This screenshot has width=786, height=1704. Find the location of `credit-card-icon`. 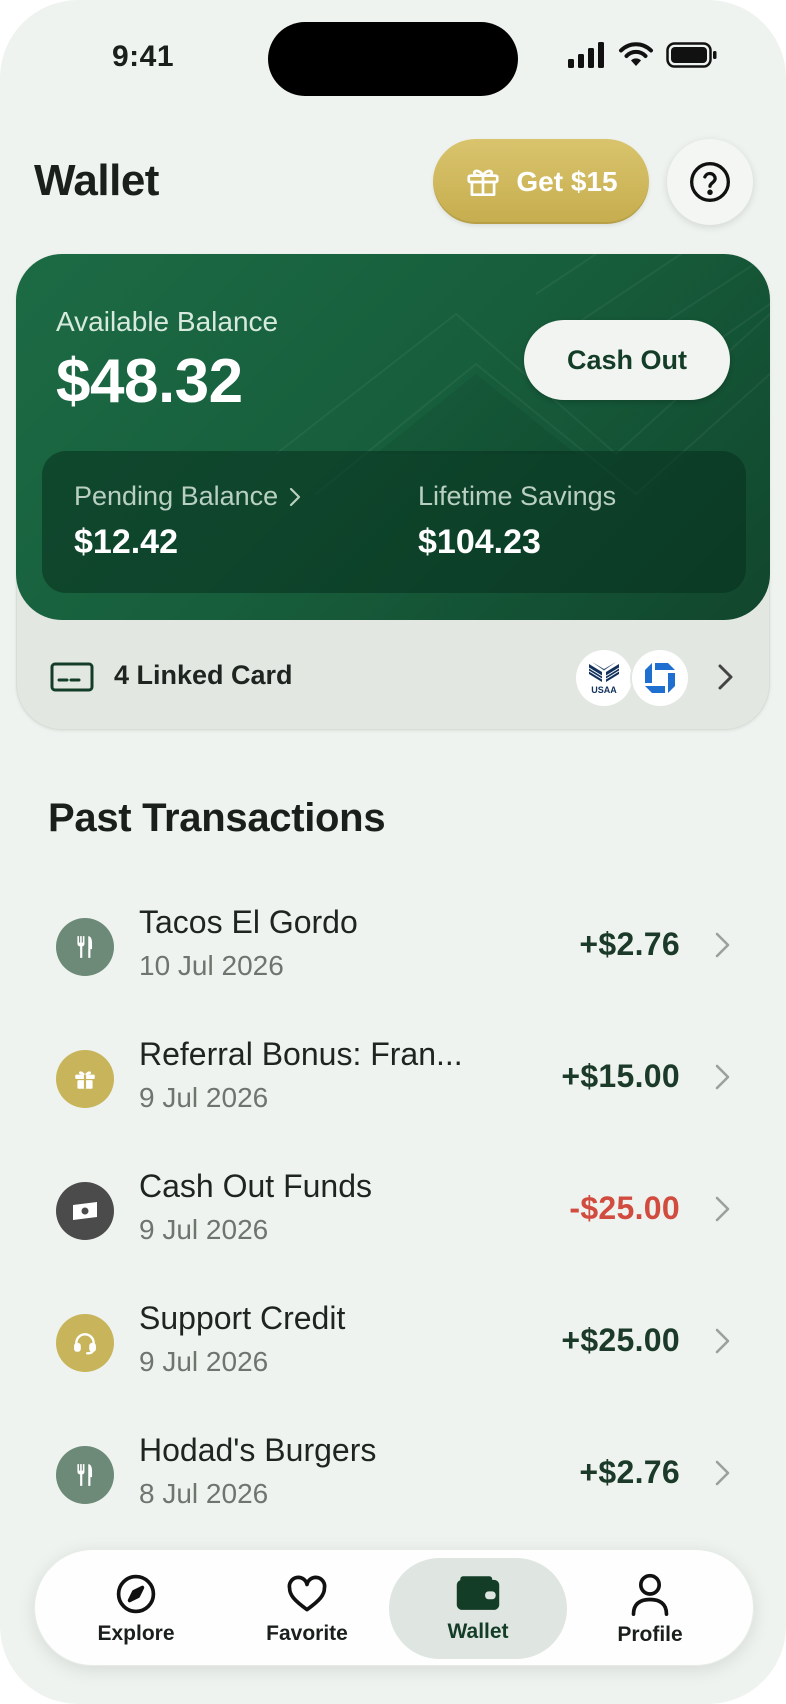

credit-card-icon is located at coordinates (72, 677).